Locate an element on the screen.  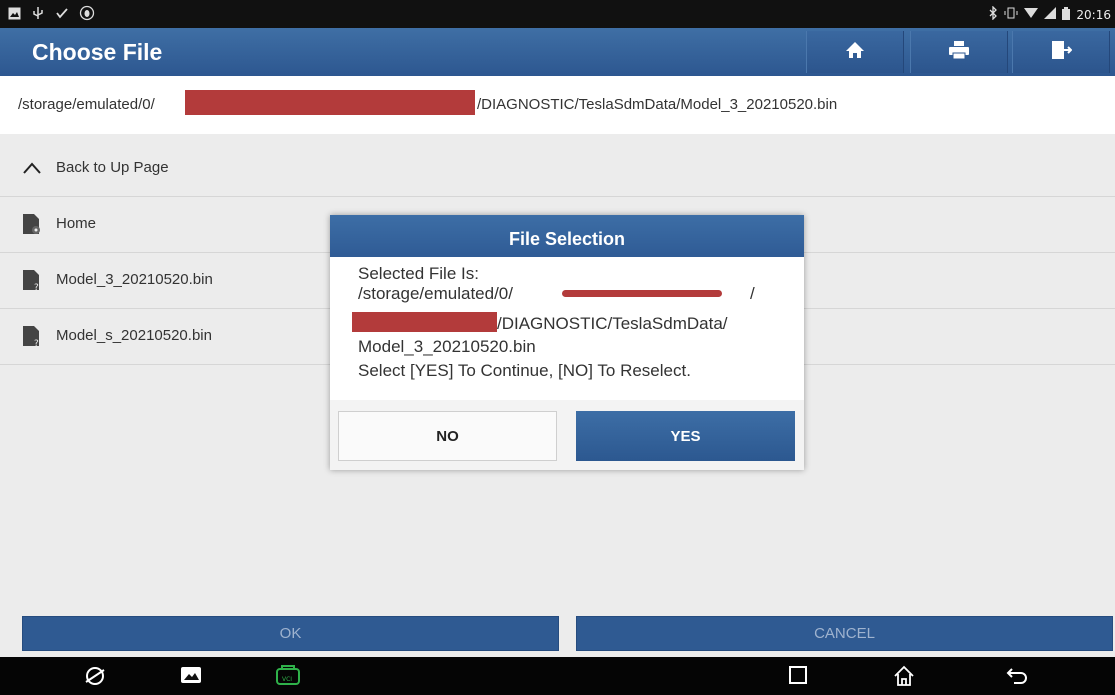
yes-button: YES is located at coordinates (685, 436).